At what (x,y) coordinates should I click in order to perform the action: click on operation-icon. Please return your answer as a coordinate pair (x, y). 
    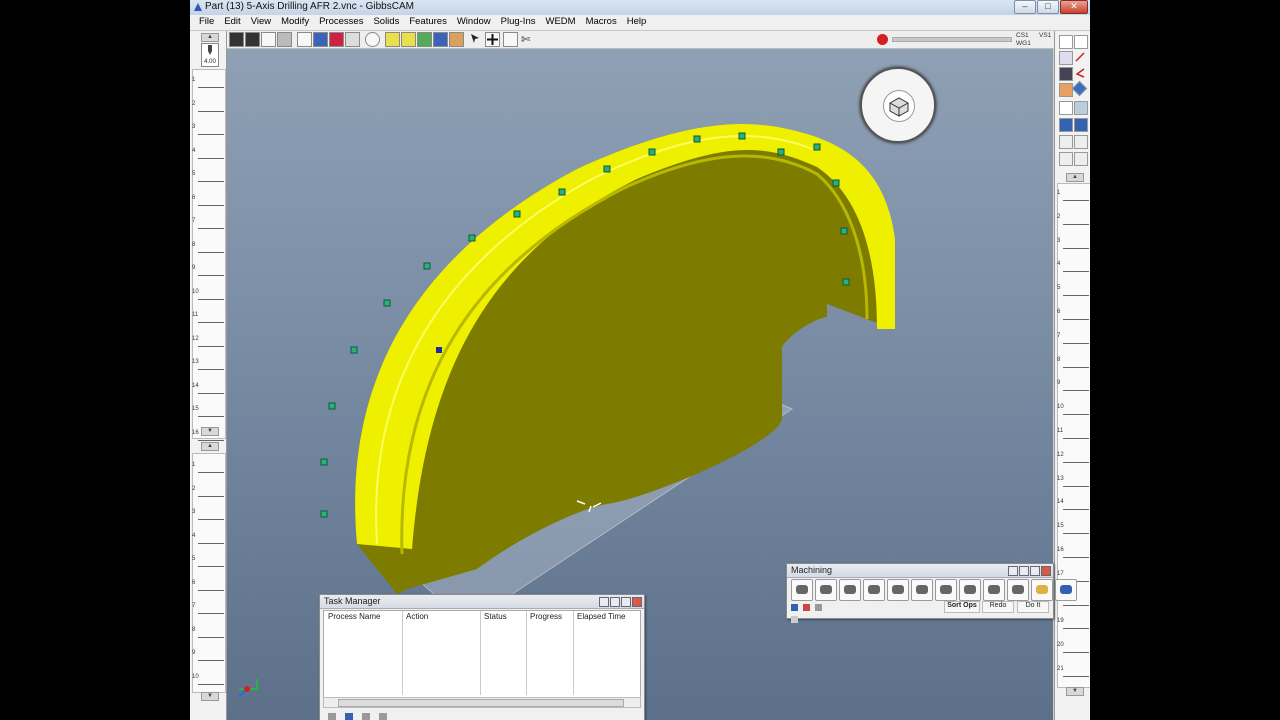
    Looking at the image, I should click on (1081, 125).